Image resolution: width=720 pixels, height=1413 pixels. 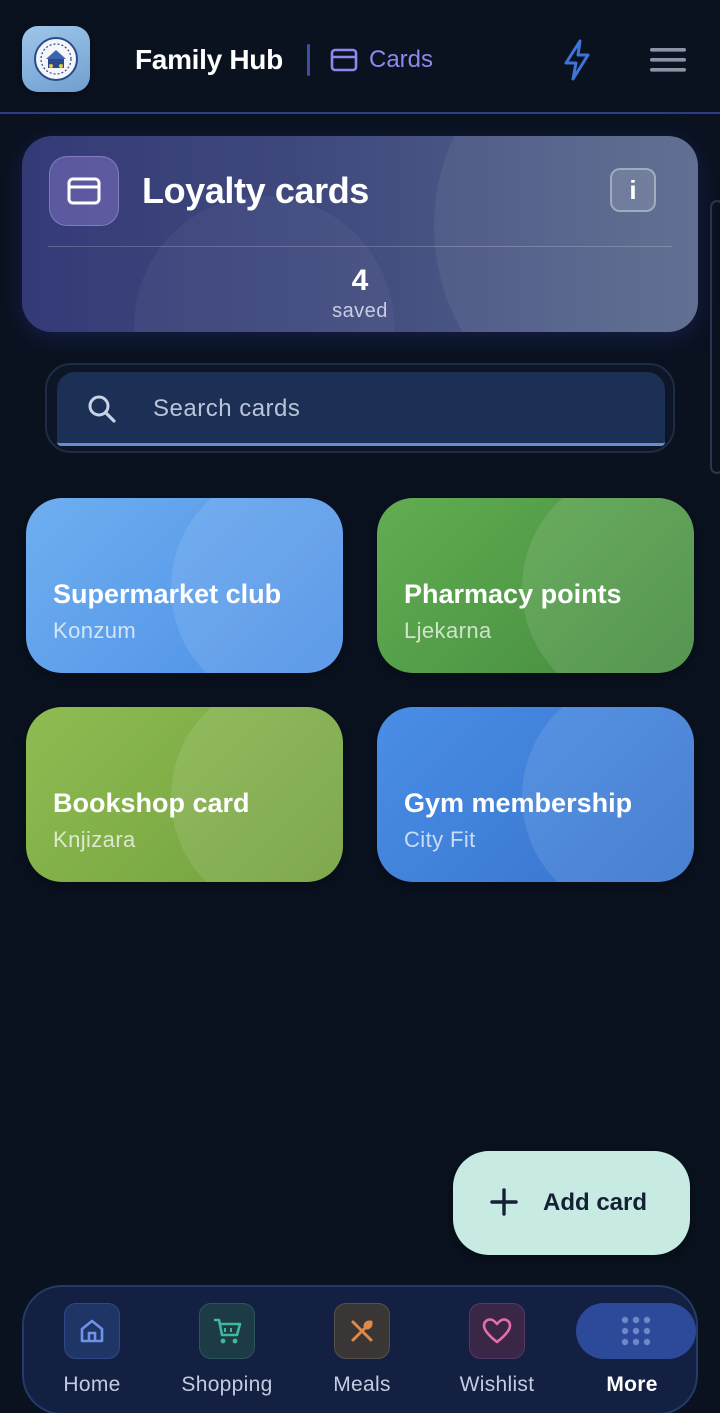 I want to click on nav-item-more: More, so click(x=632, y=1350).